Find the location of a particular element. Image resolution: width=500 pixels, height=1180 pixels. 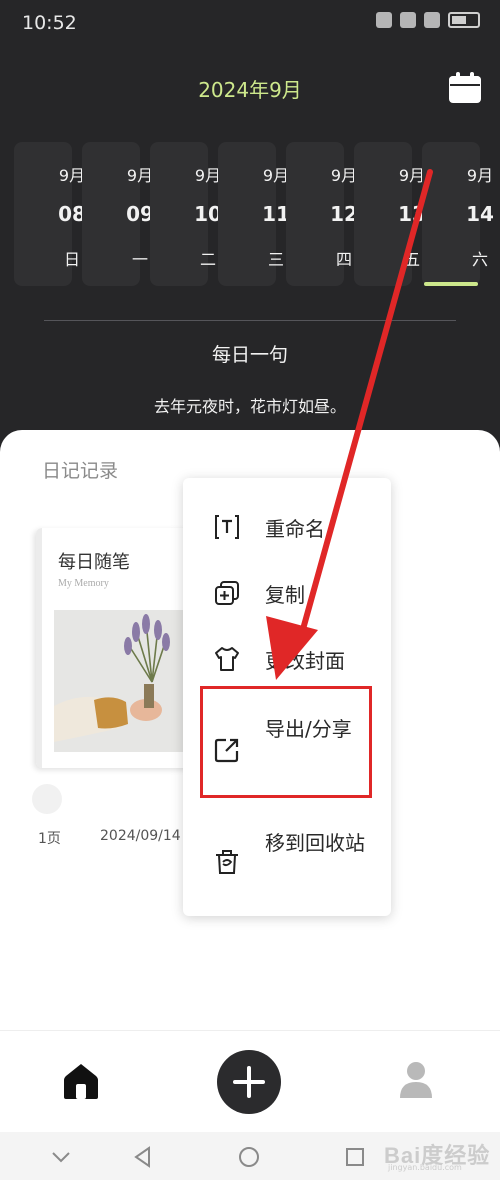

calendar-icon is located at coordinates (465, 88).